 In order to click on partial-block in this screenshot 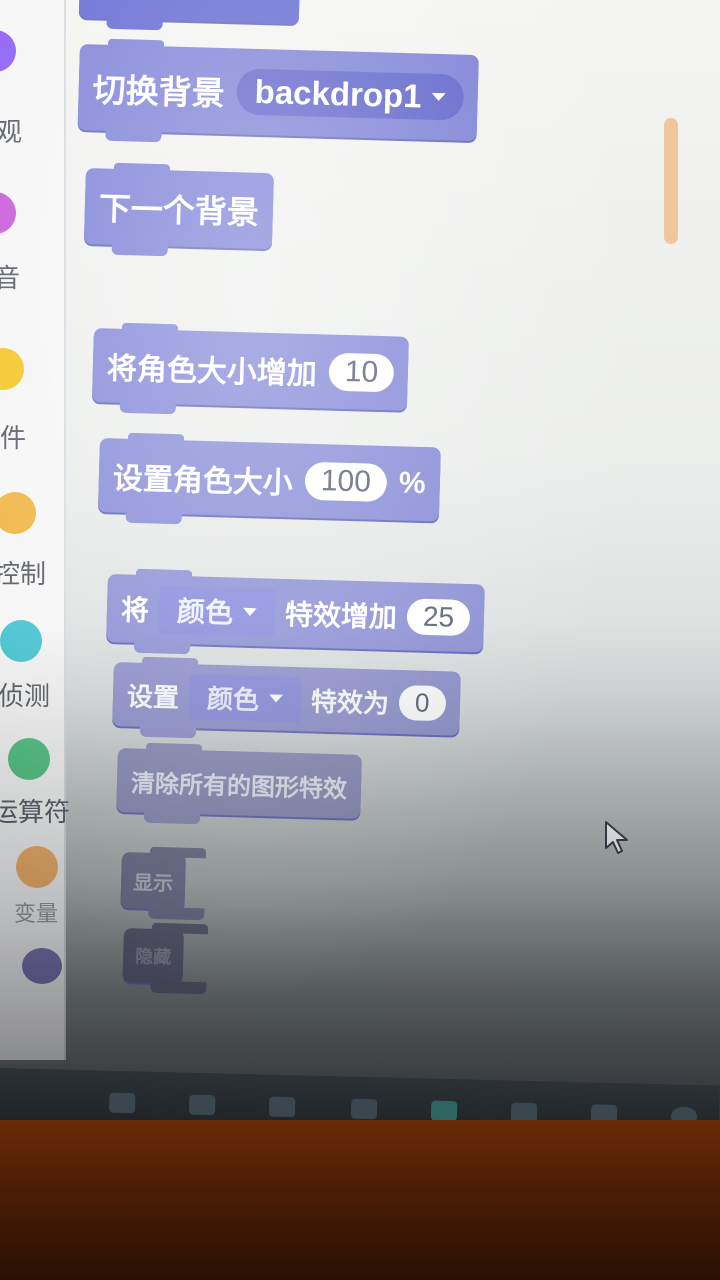, I will do `click(189, 15)`.